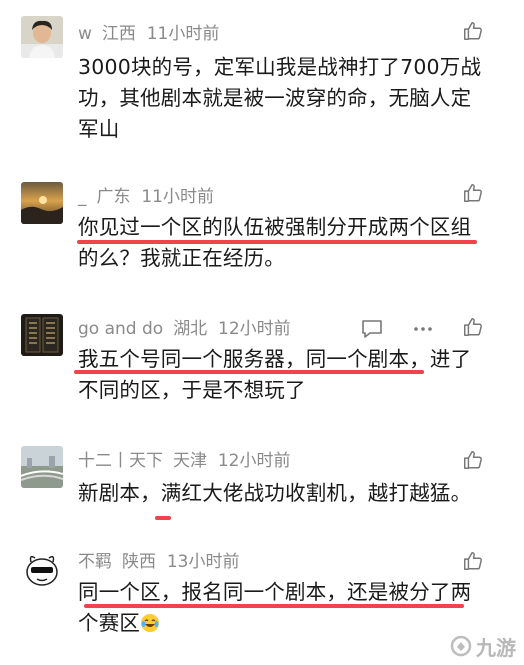 This screenshot has width=524, height=665. Describe the element at coordinates (192, 390) in the screenshot. I see `comment-text-line: 不同的区，于是不想玩了` at that location.